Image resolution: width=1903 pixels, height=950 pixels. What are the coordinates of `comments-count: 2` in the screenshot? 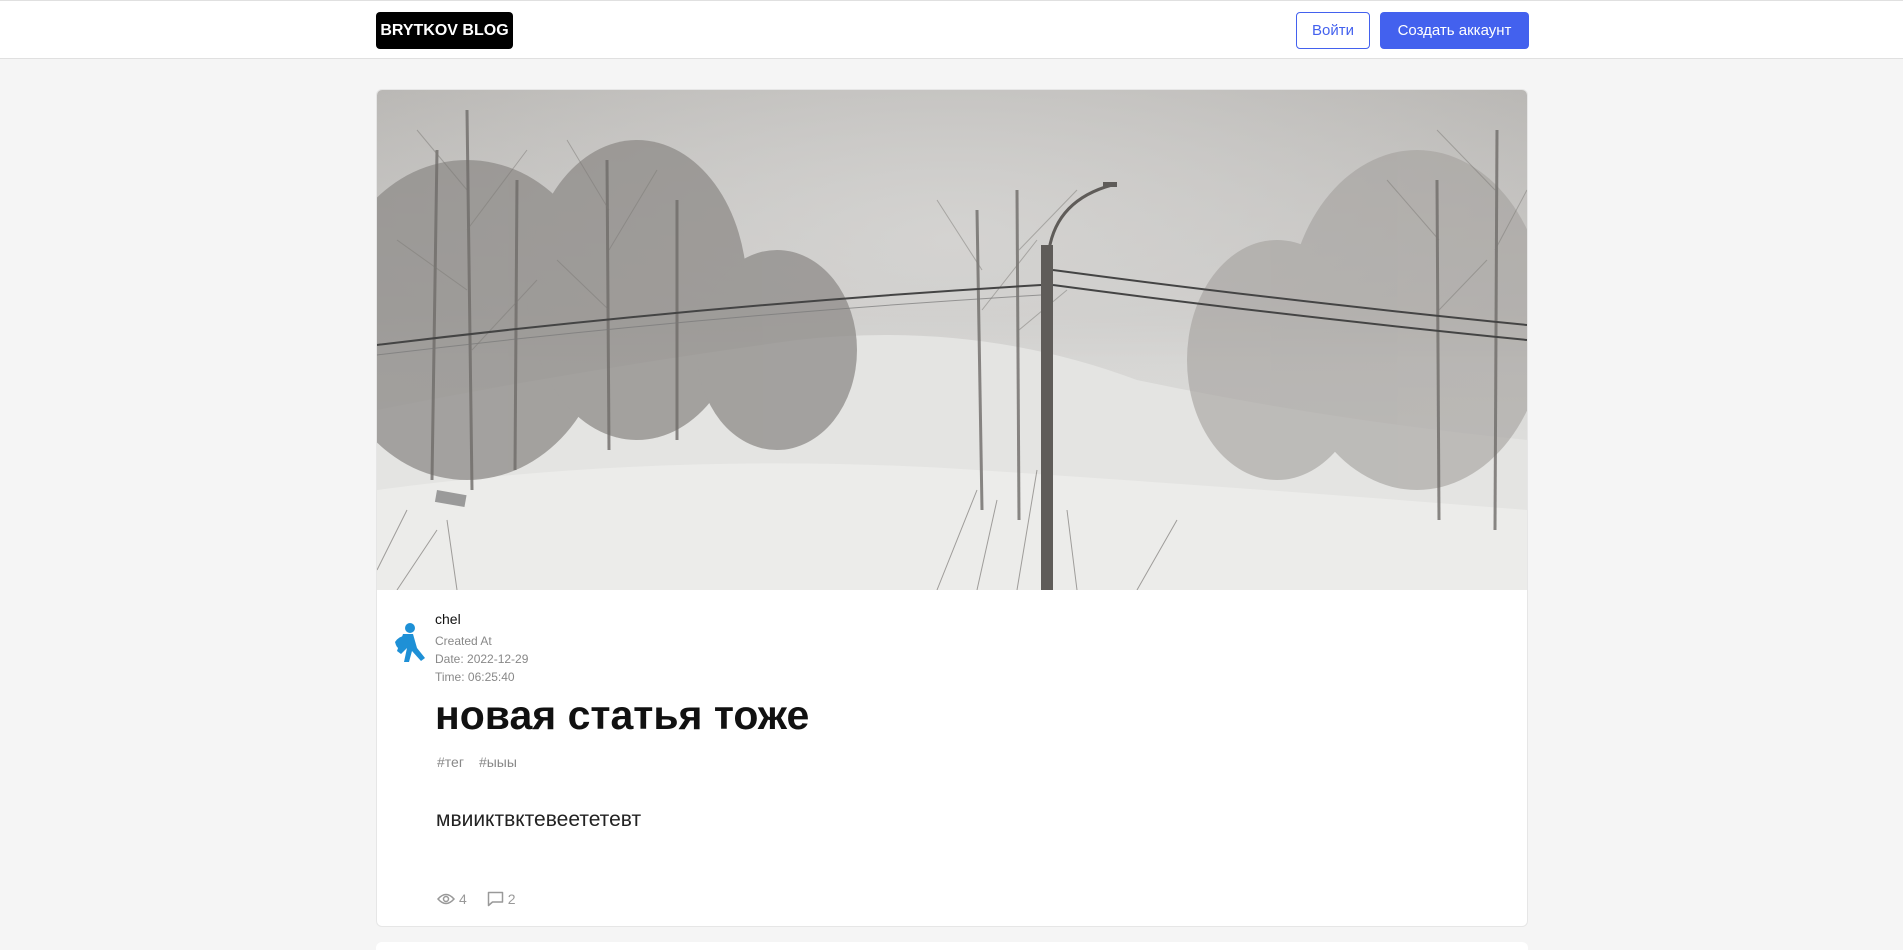 It's located at (511, 899).